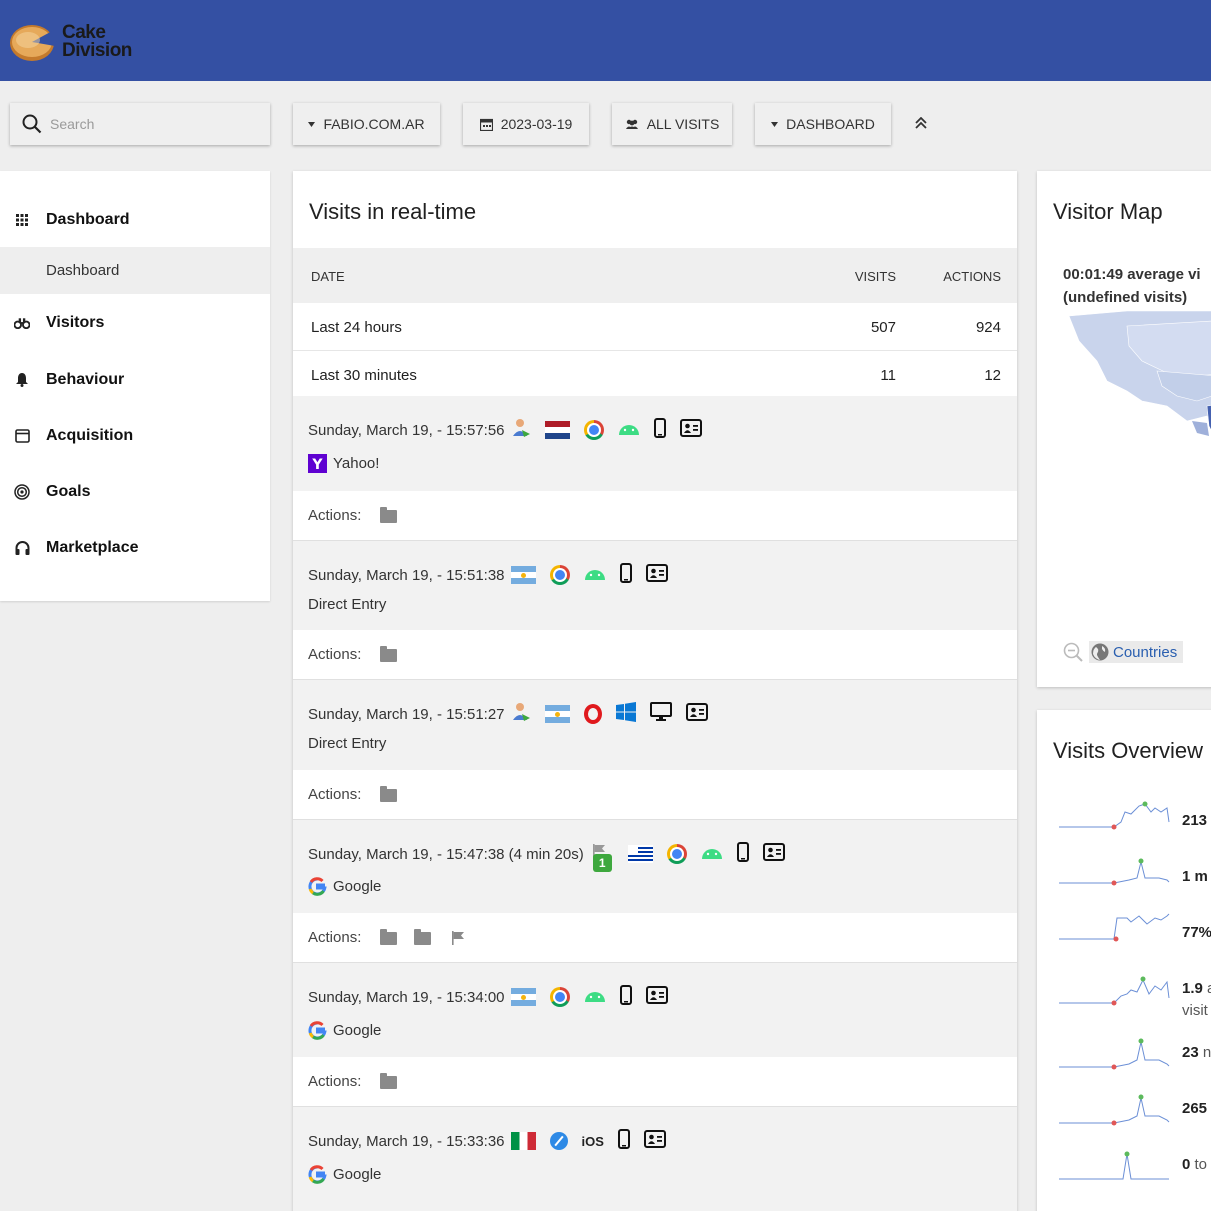 Image resolution: width=1211 pixels, height=1211 pixels. Describe the element at coordinates (1135, 930) in the screenshot. I see `overview-metric-row: 77%` at that location.